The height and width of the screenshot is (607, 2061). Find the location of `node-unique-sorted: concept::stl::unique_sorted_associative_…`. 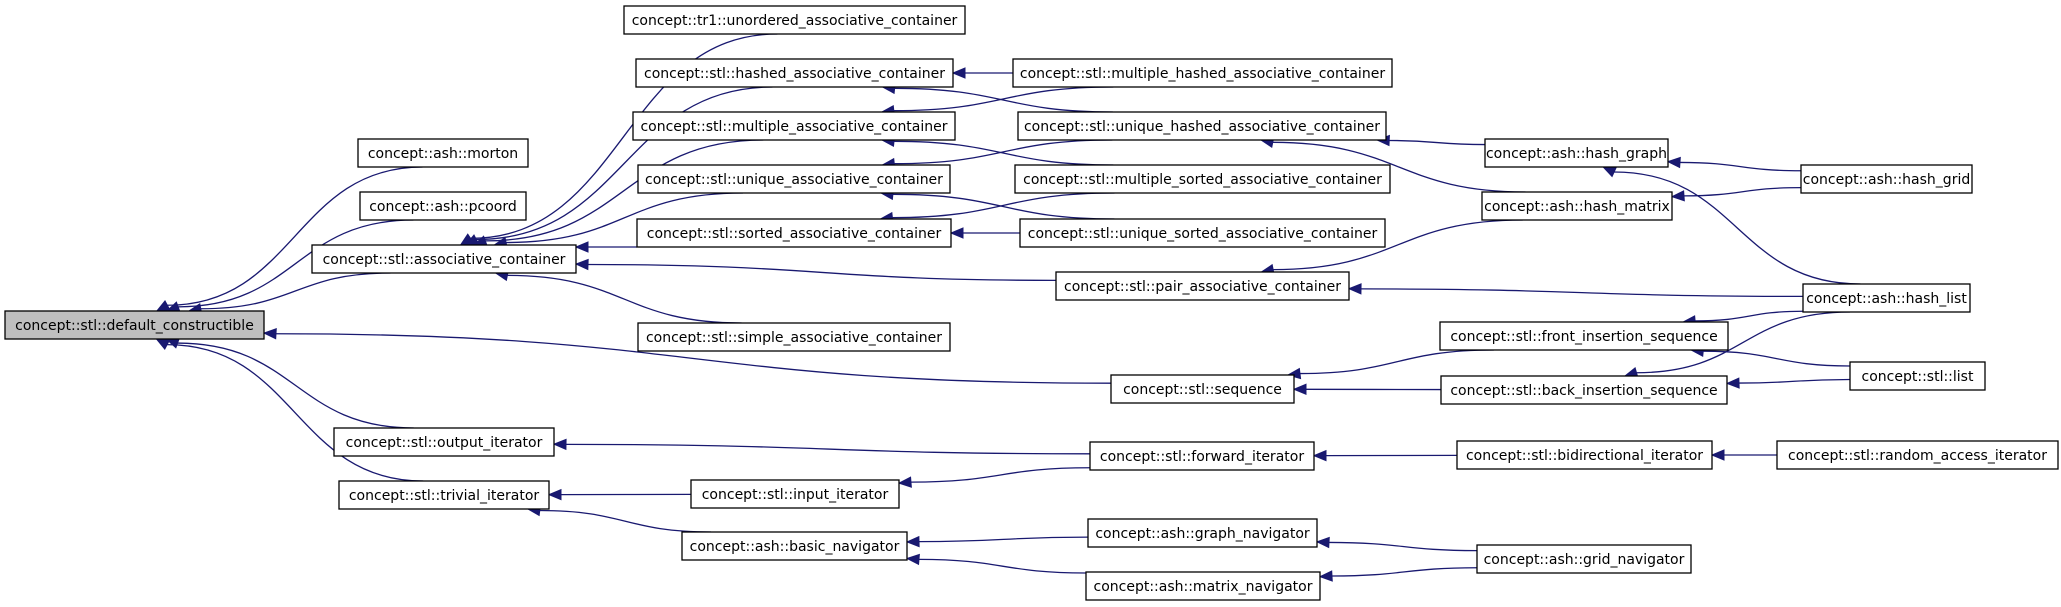

node-unique-sorted: concept::stl::unique_sorted_associative_… is located at coordinates (1202, 233).